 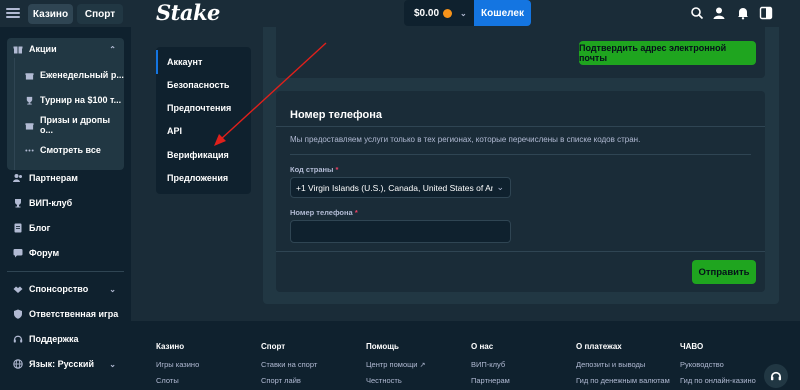 I want to click on annotation-arrow, so click(x=270, y=94).